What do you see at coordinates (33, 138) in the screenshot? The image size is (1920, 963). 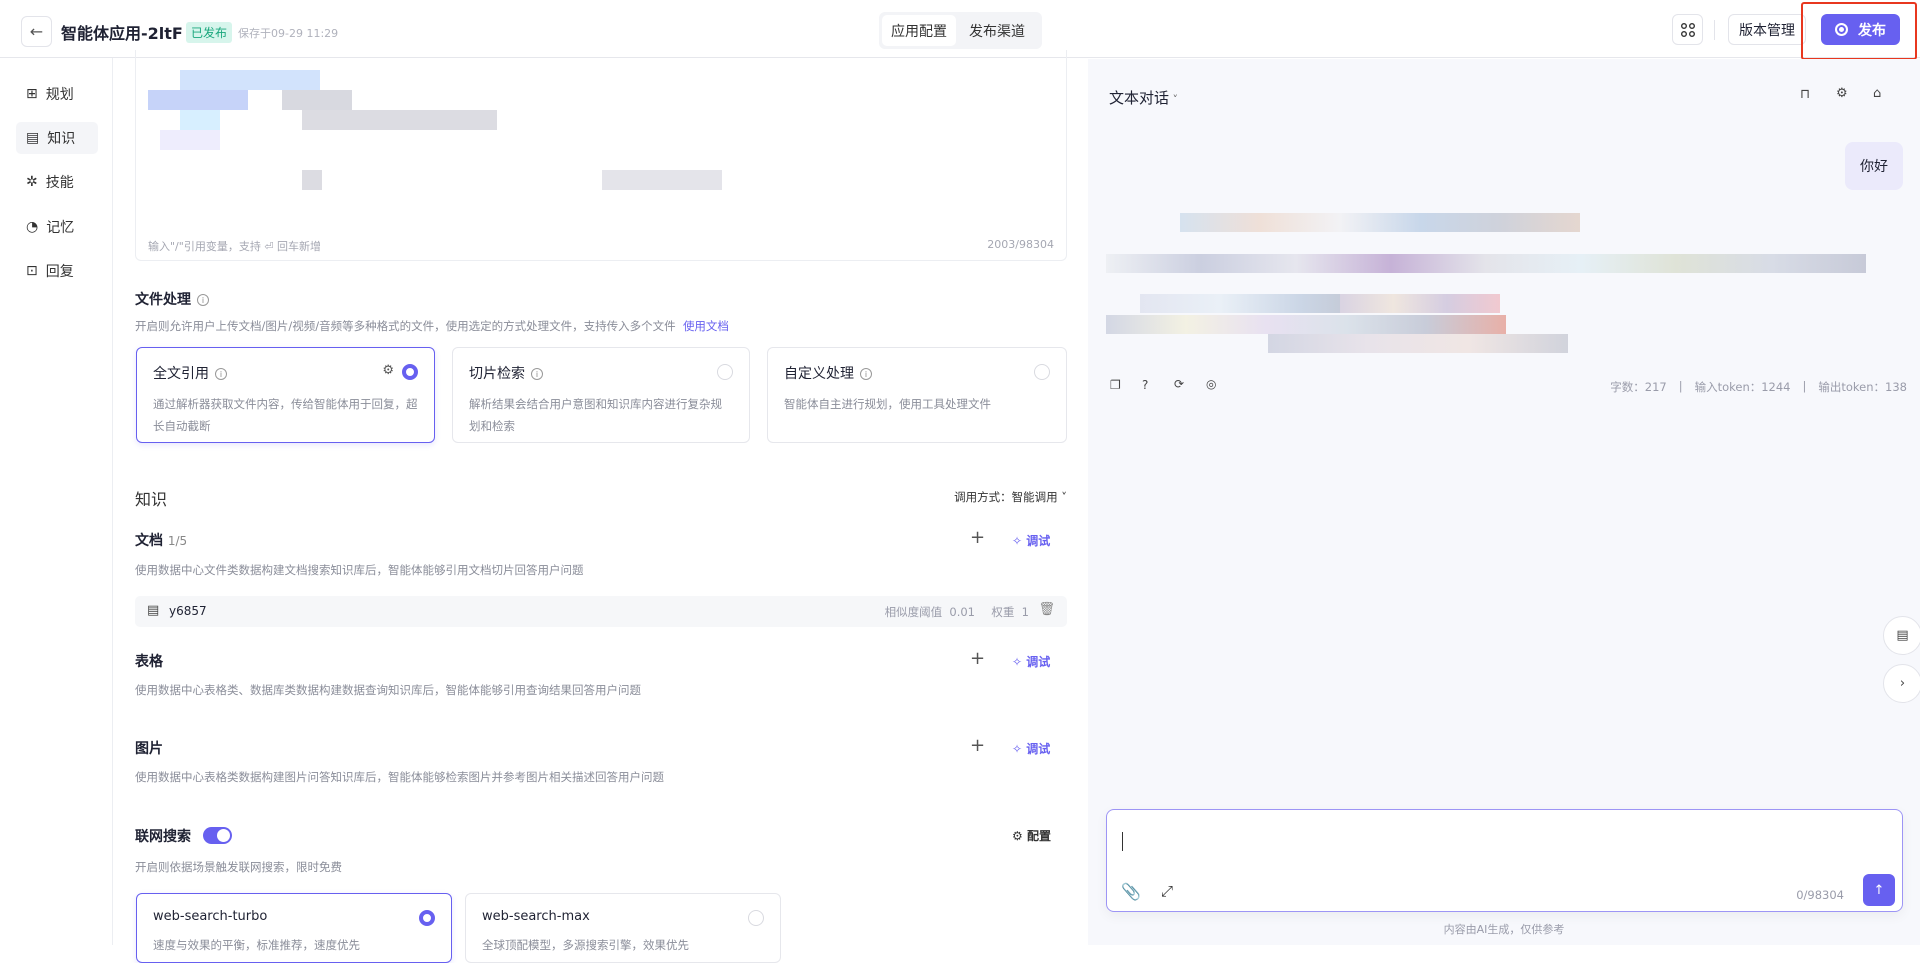 I see `document-icon: ▤` at bounding box center [33, 138].